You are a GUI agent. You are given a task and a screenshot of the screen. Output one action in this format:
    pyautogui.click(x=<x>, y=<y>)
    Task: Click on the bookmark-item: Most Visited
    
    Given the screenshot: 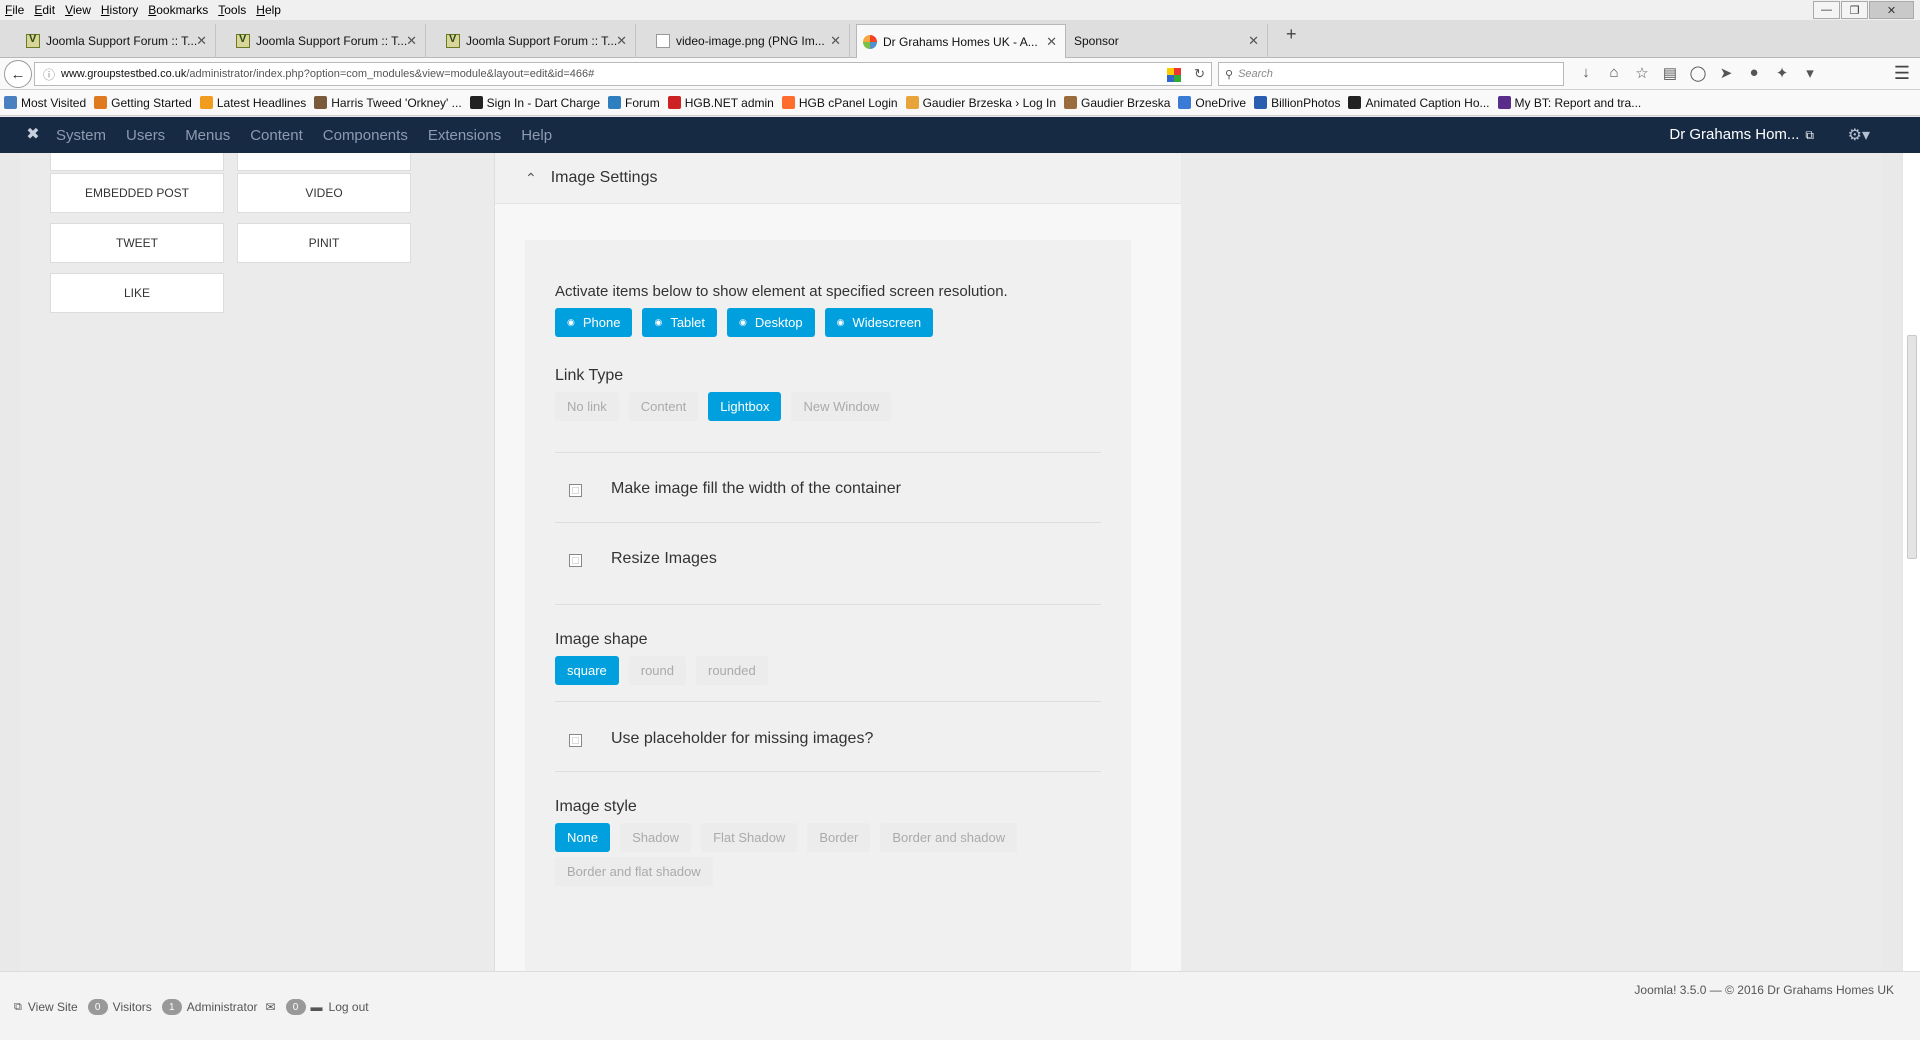 What is the action you would take?
    pyautogui.click(x=45, y=103)
    